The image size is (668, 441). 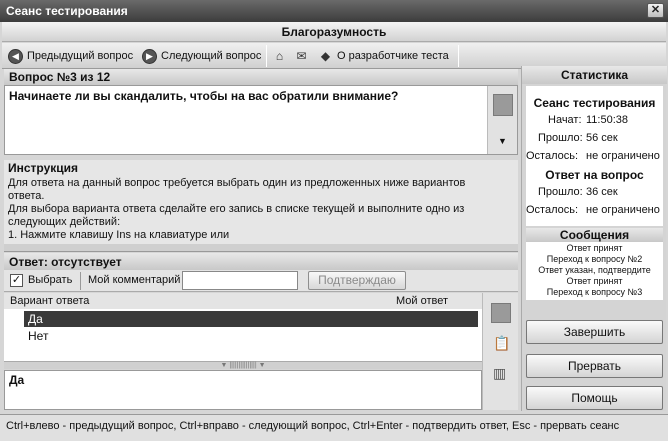 What do you see at coordinates (26, 196) in the screenshot?
I see `instruction-line: ответа.` at bounding box center [26, 196].